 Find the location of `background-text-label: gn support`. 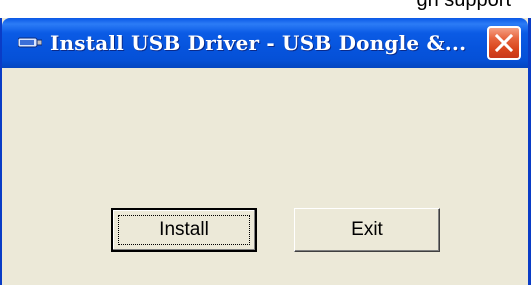

background-text-label: gn support is located at coordinates (463, 5).